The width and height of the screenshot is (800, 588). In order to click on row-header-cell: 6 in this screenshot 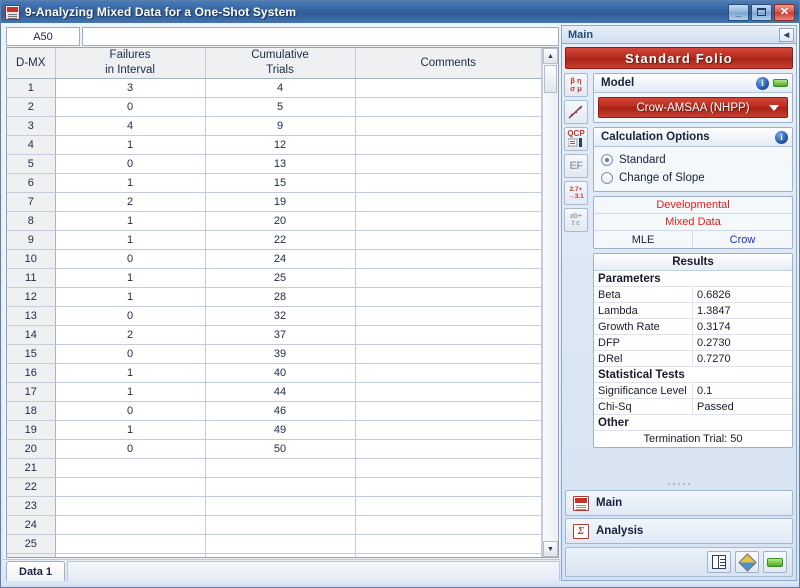, I will do `click(31, 183)`.